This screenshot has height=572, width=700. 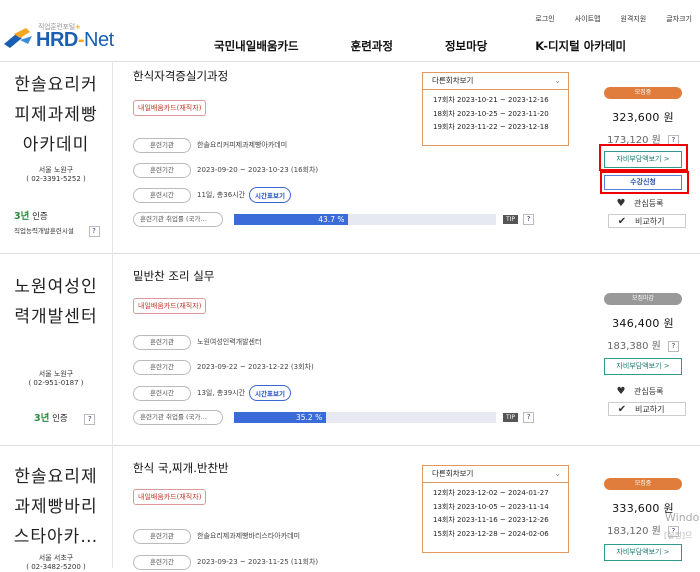 What do you see at coordinates (334, 417) in the screenshot?
I see `info-row-employment: 훈련기관 취업률 (국가… 35.2 % TIP ?` at bounding box center [334, 417].